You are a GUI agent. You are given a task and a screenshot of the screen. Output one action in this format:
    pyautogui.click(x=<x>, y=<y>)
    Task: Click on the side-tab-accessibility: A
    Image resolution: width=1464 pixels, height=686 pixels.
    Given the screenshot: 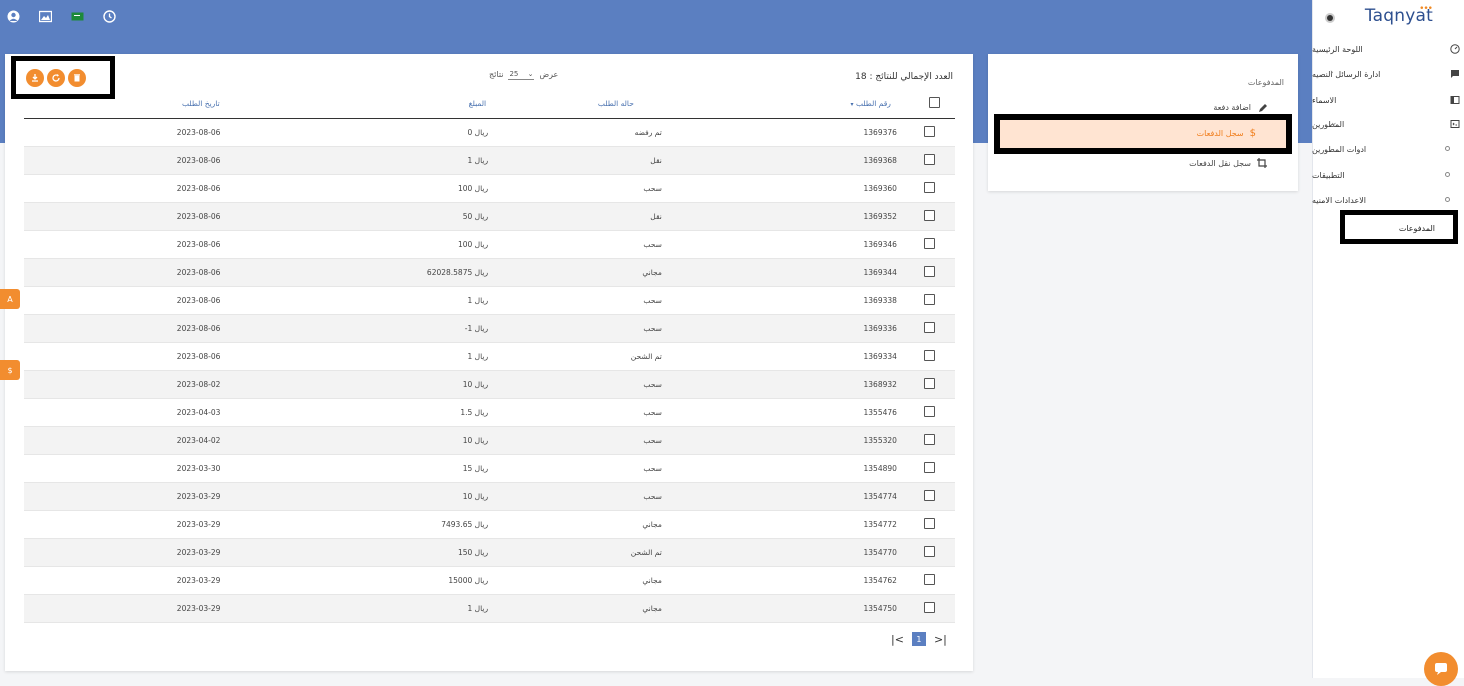 What is the action you would take?
    pyautogui.click(x=10, y=299)
    